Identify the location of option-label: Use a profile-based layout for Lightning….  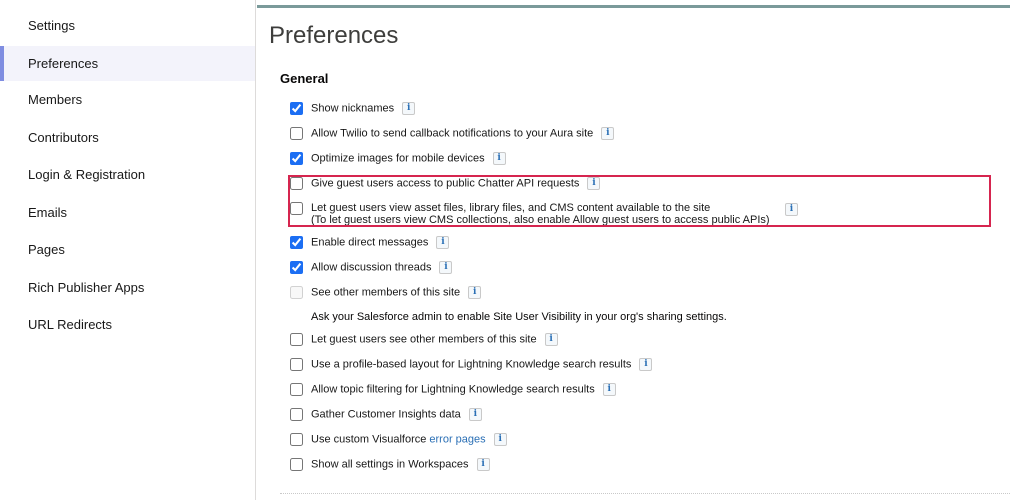
(471, 364).